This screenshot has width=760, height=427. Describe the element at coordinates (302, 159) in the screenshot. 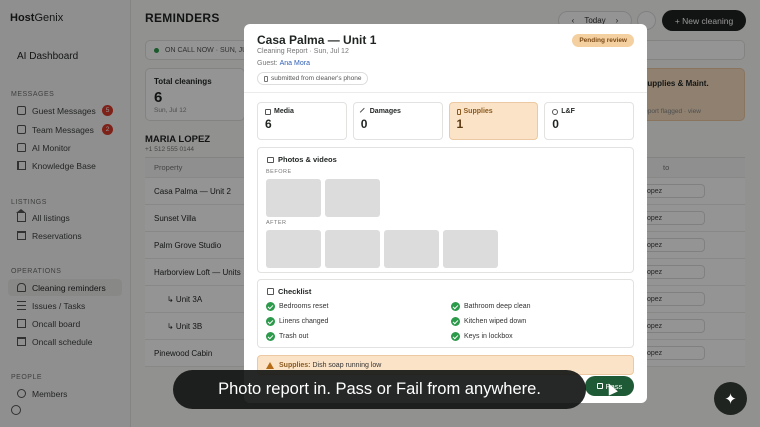

I see `photos-title: Photos & videos` at that location.